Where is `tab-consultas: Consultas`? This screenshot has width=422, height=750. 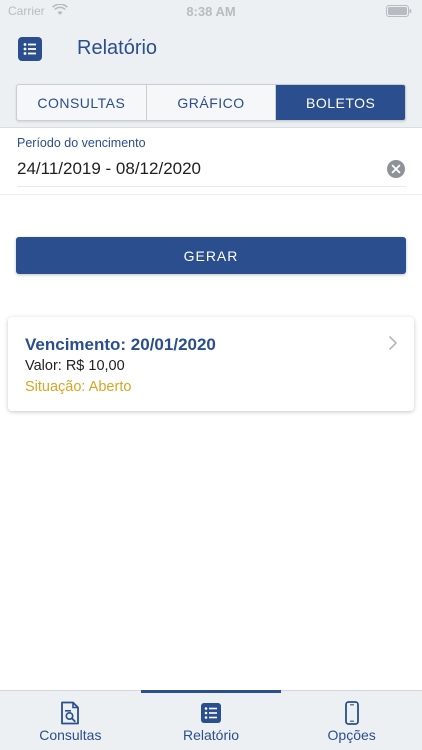 tab-consultas: Consultas is located at coordinates (70, 720).